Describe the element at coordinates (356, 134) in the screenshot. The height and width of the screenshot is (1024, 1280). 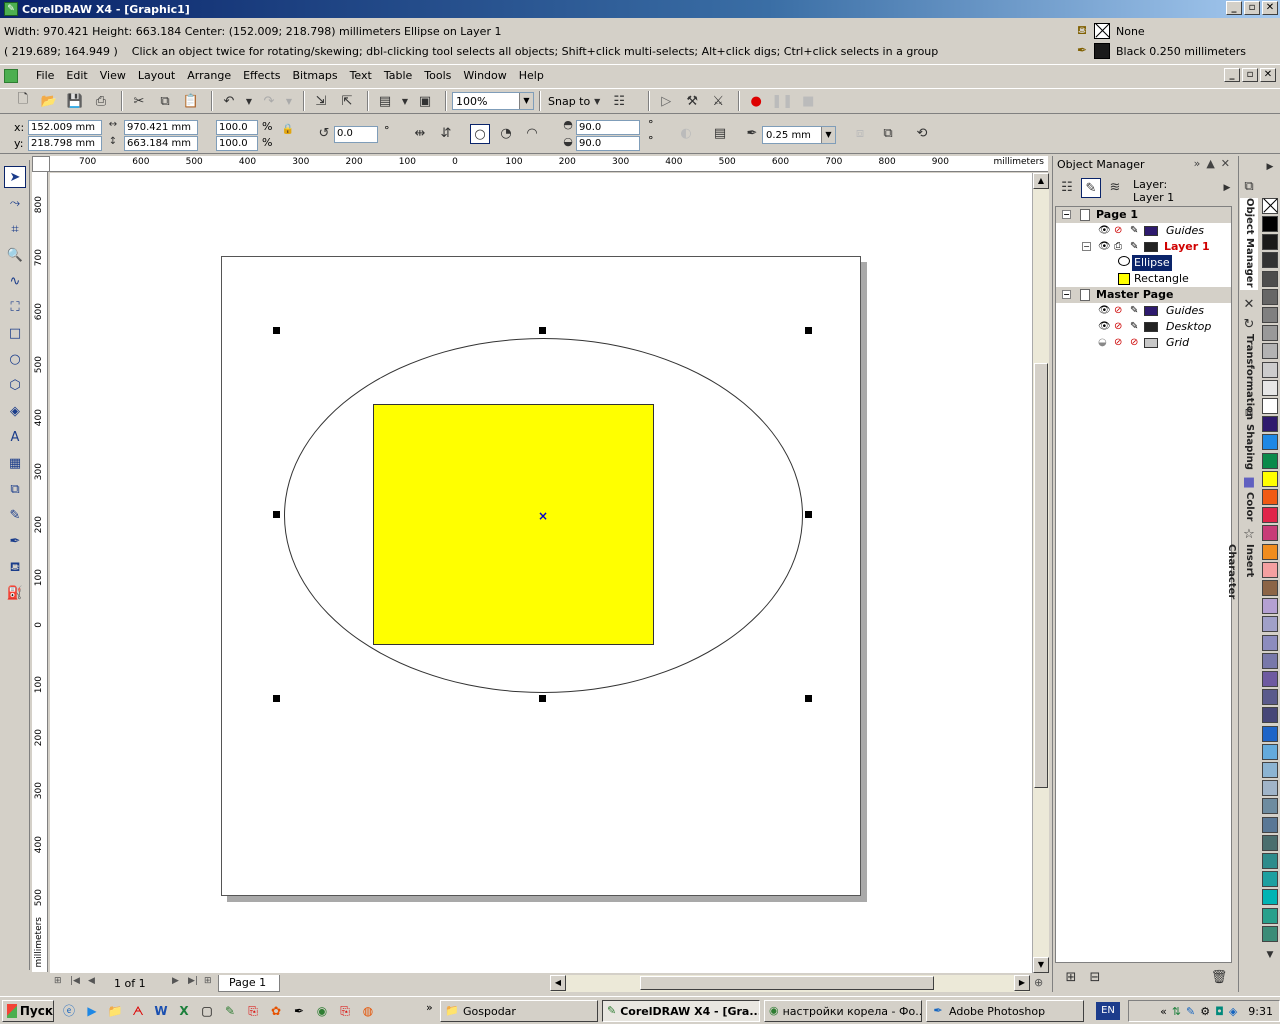
I see `rotation-angle-field: 0.0` at that location.